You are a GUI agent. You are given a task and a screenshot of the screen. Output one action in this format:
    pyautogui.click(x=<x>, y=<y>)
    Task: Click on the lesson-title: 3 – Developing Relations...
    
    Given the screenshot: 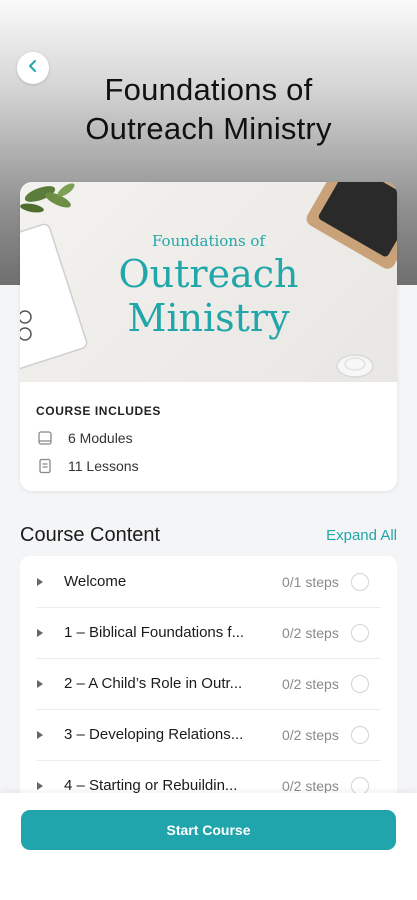 What is the action you would take?
    pyautogui.click(x=154, y=734)
    